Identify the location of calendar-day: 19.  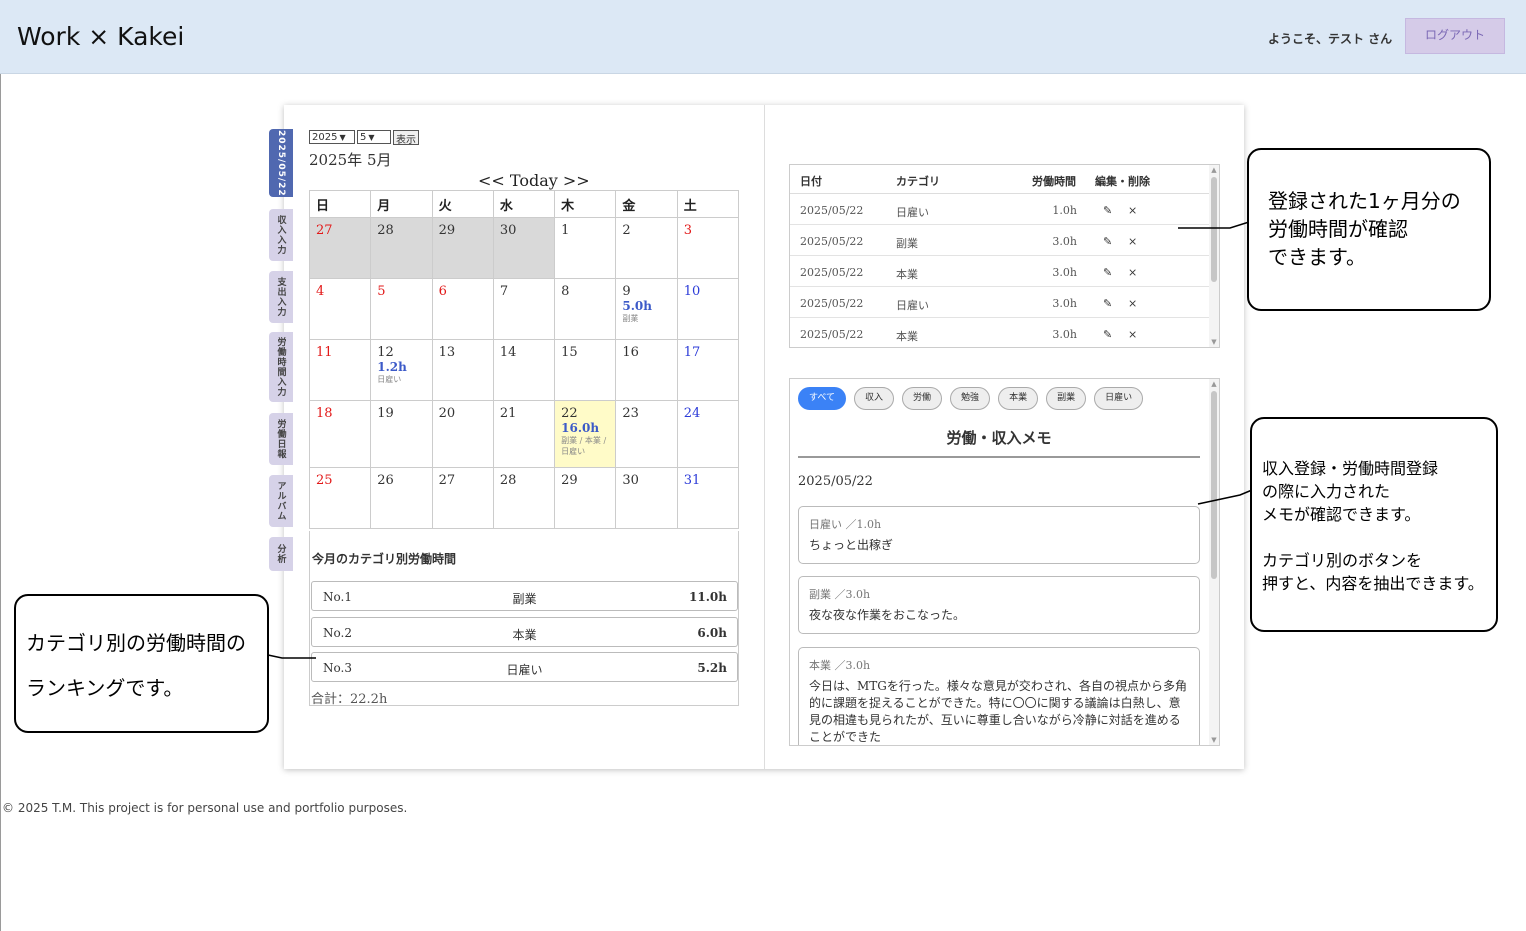
(401, 434).